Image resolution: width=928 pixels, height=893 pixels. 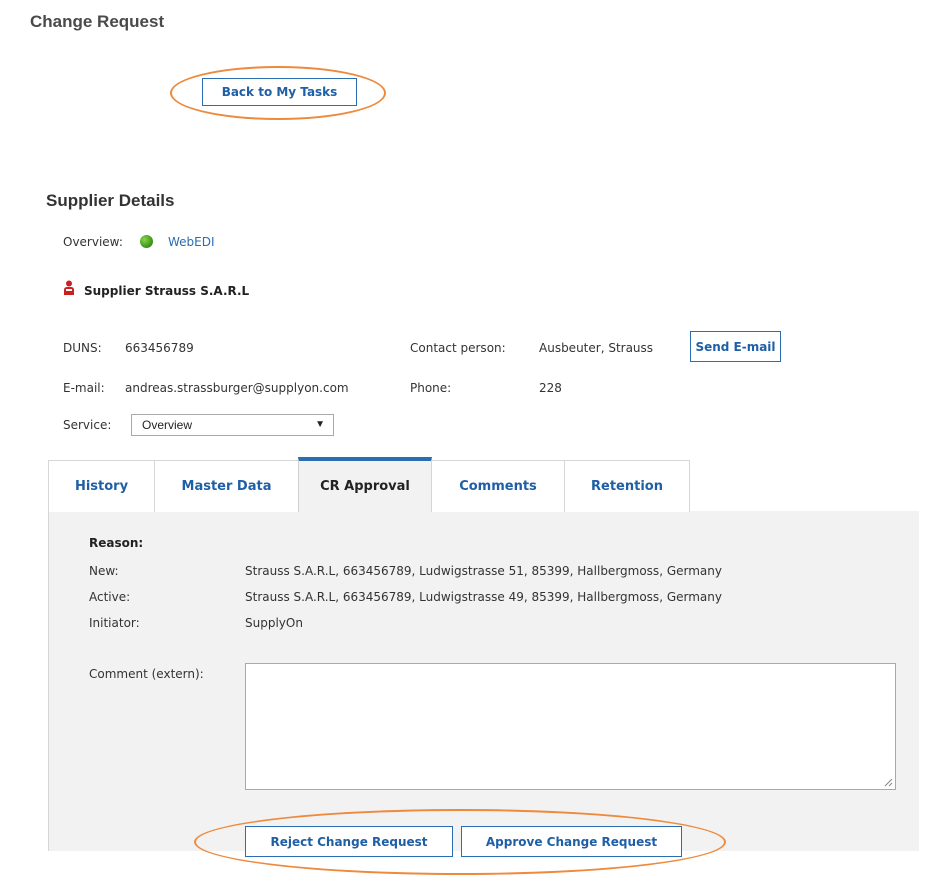 What do you see at coordinates (237, 388) in the screenshot?
I see `email-value: andreas.strassburger@supplyon.com` at bounding box center [237, 388].